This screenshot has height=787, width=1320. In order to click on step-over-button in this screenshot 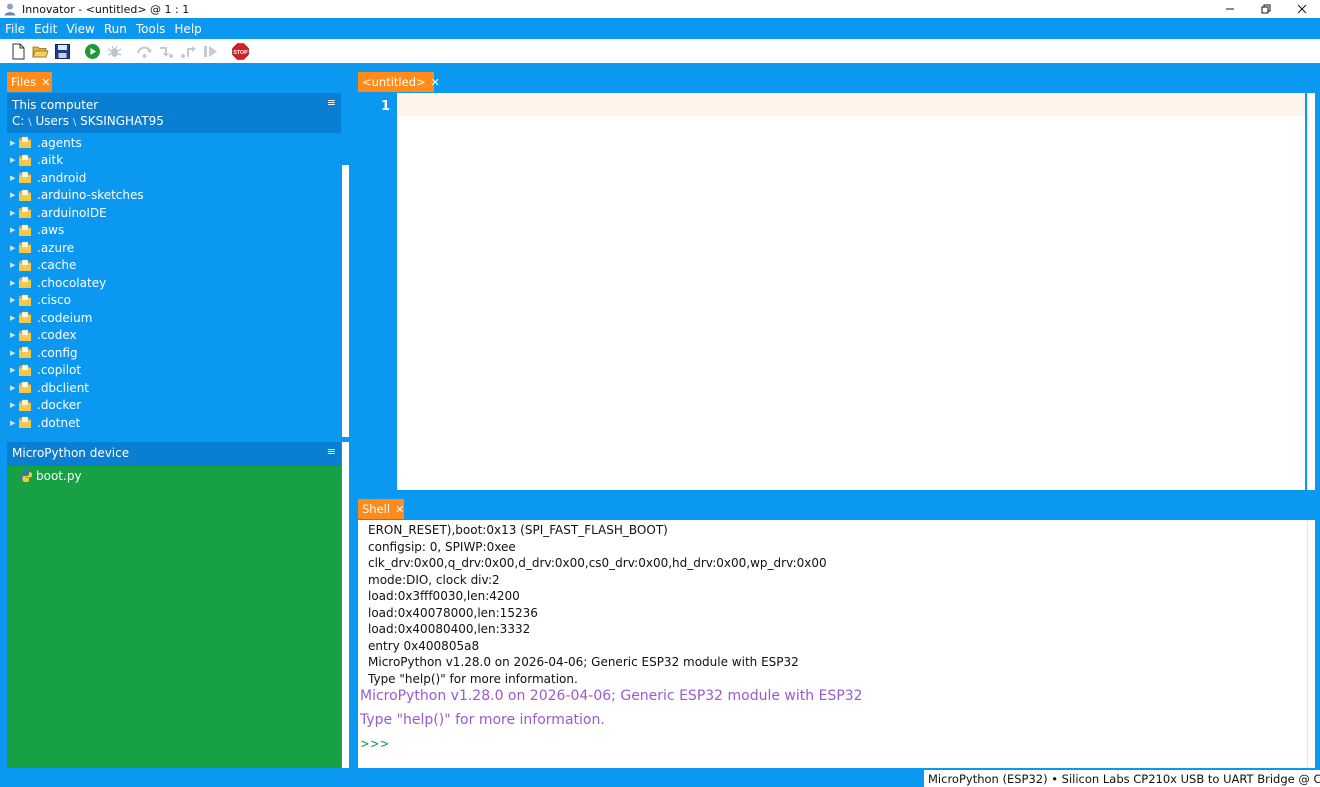, I will do `click(144, 51)`.